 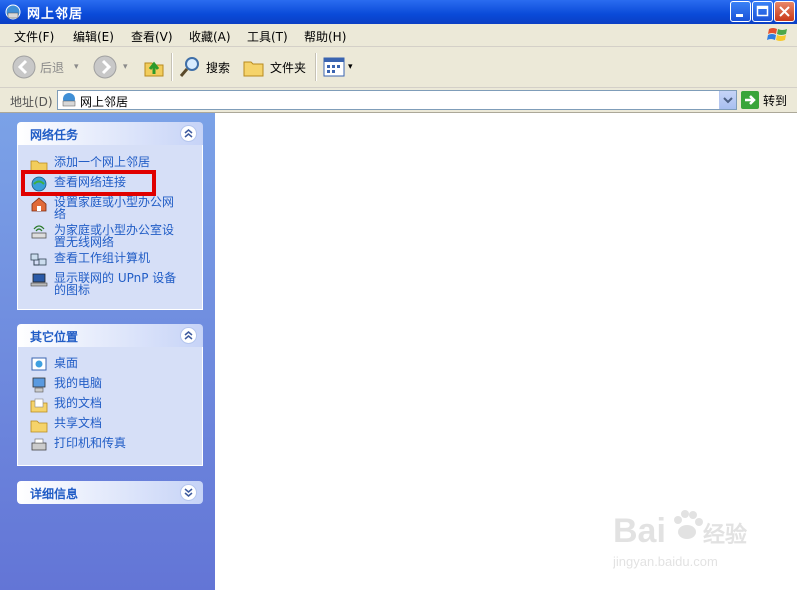 What do you see at coordinates (777, 34) in the screenshot?
I see `windows-logo-icon` at bounding box center [777, 34].